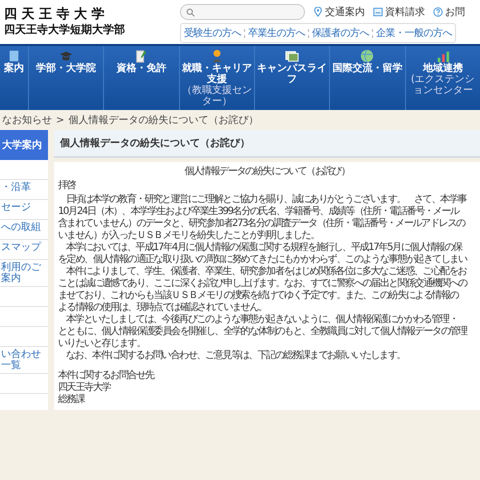  What do you see at coordinates (340, 33) in the screenshot?
I see `audience-link: 保護者の方へ` at bounding box center [340, 33].